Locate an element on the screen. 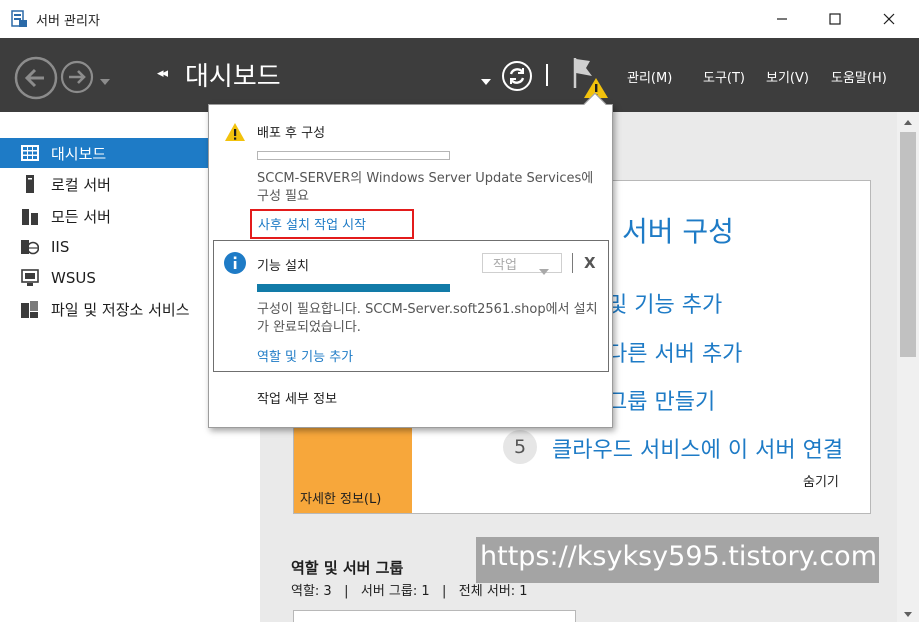 The image size is (919, 622). minimize-button is located at coordinates (782, 19).